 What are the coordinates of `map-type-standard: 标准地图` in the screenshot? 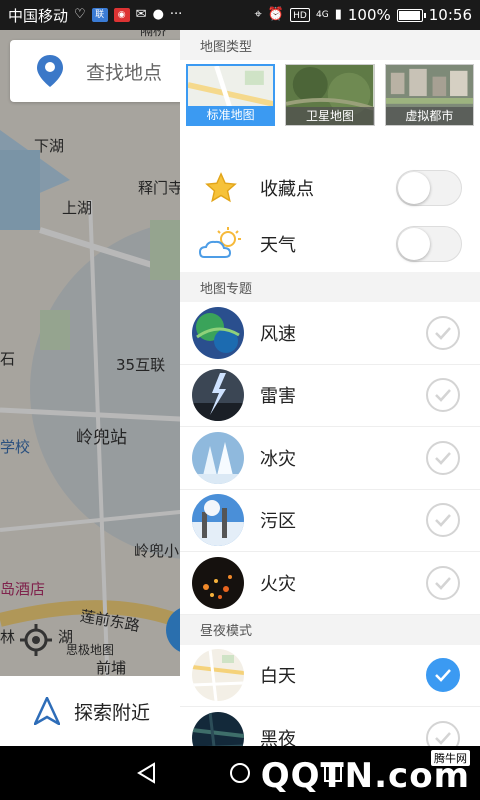 It's located at (231, 95).